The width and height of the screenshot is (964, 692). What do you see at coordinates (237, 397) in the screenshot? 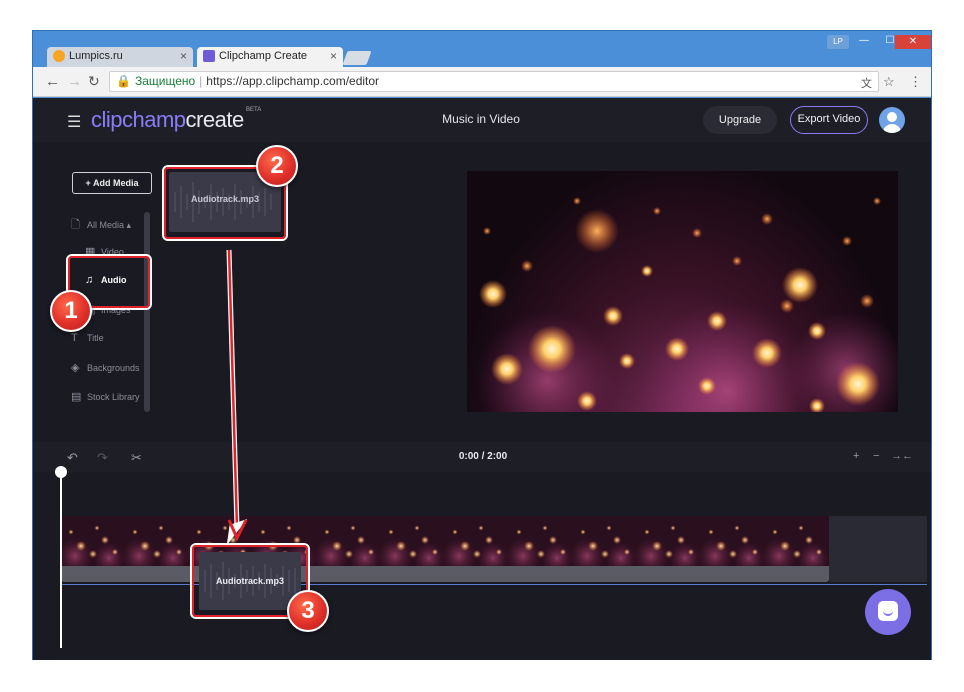
I see `drag-arrow` at bounding box center [237, 397].